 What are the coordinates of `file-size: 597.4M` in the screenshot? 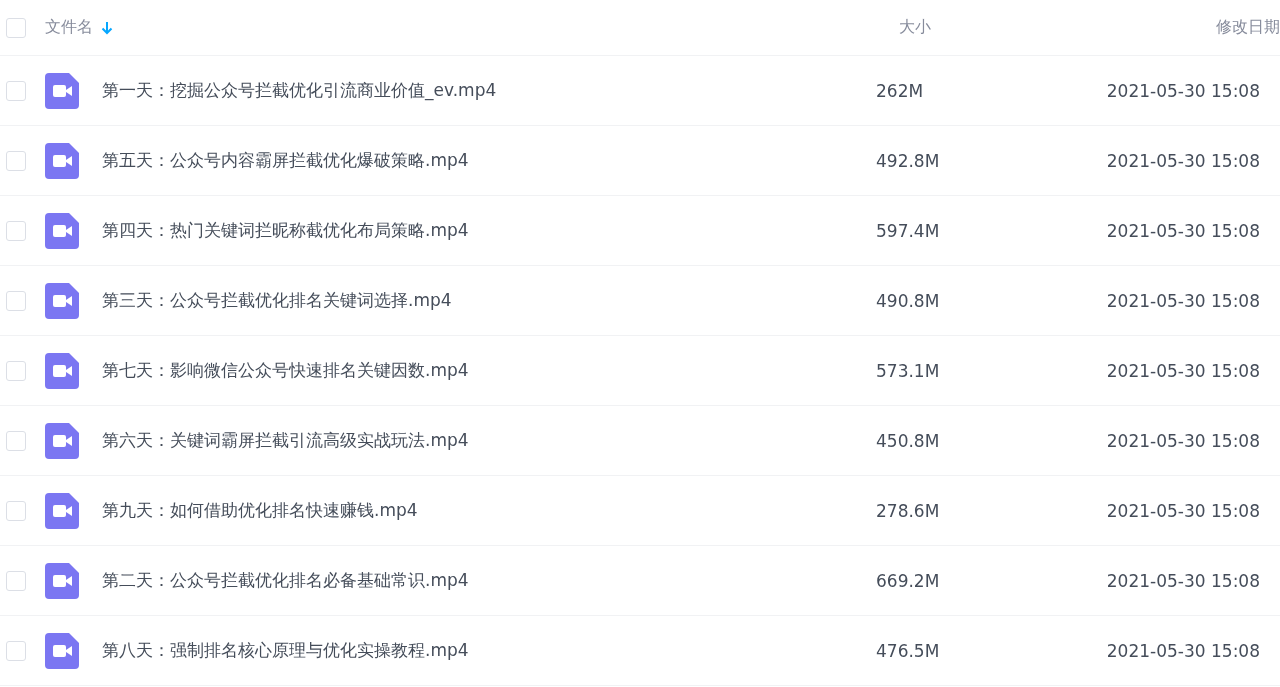 It's located at (908, 230).